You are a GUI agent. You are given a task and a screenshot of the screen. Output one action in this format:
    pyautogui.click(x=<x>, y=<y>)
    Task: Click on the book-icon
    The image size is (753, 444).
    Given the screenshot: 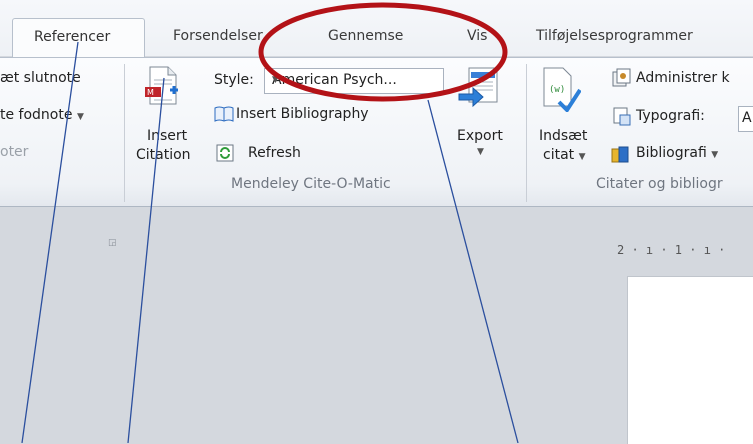 What is the action you would take?
    pyautogui.click(x=224, y=116)
    